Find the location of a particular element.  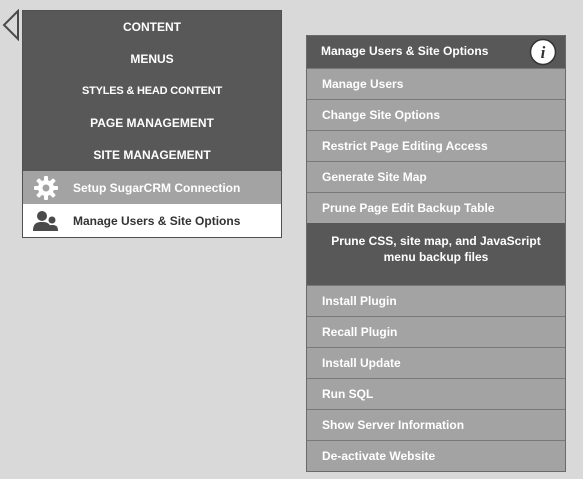

svg-text: i is located at coordinates (543, 52).